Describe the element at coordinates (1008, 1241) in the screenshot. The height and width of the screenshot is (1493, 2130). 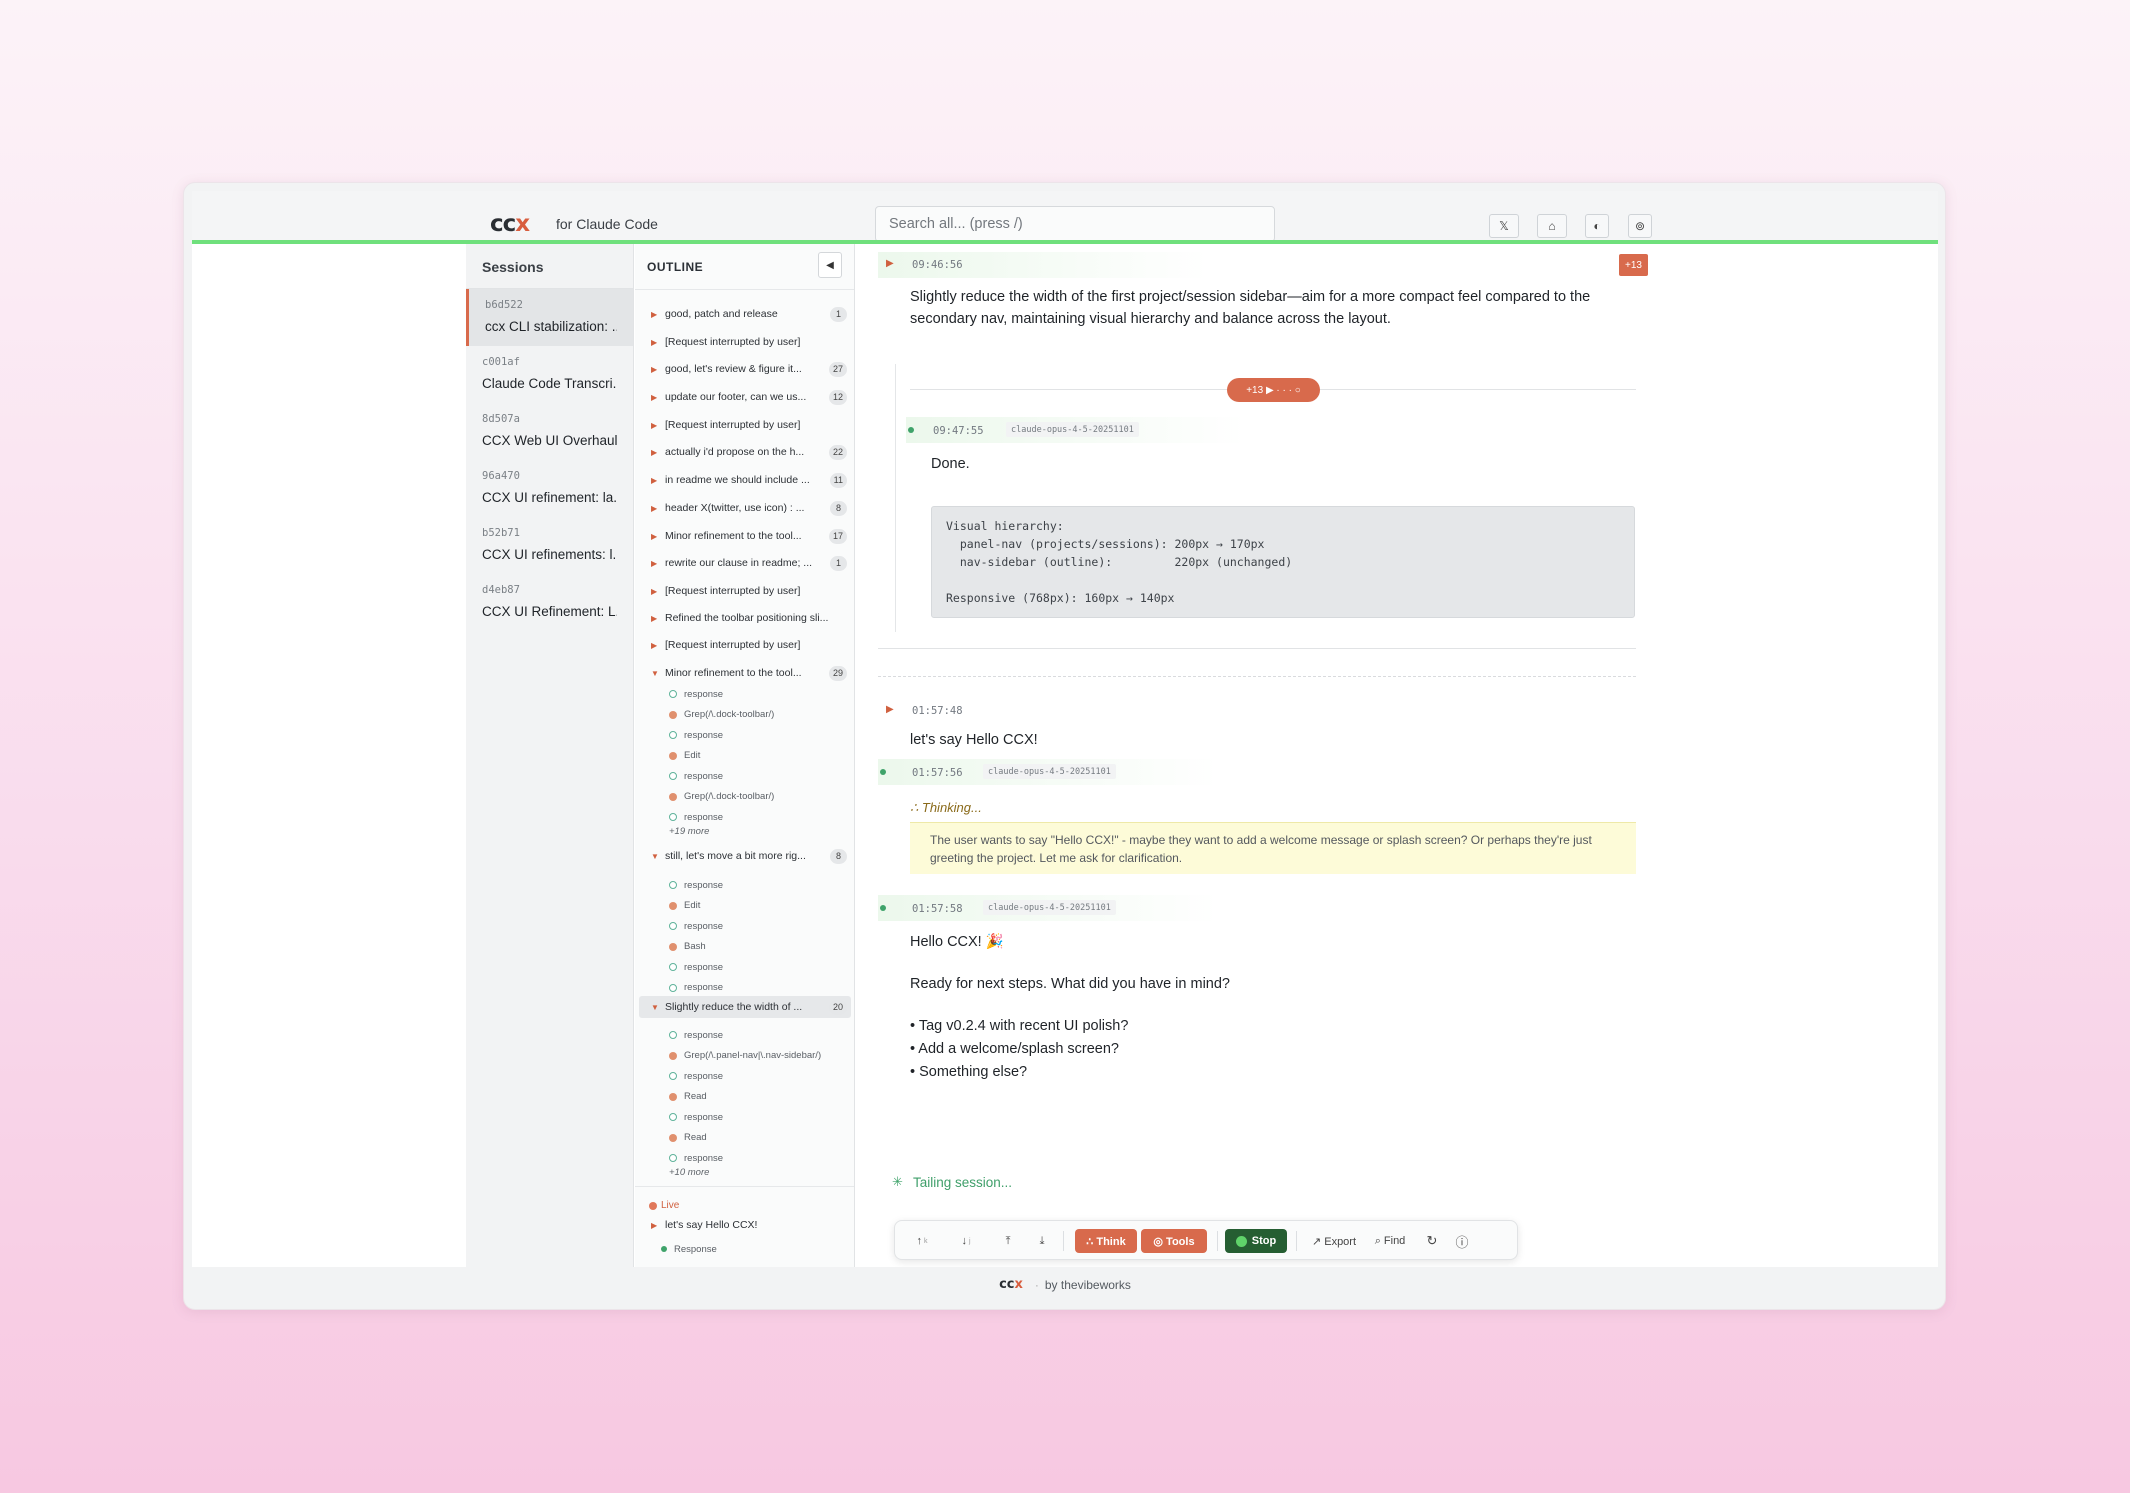
I see `jump-top-button: ⤒` at that location.